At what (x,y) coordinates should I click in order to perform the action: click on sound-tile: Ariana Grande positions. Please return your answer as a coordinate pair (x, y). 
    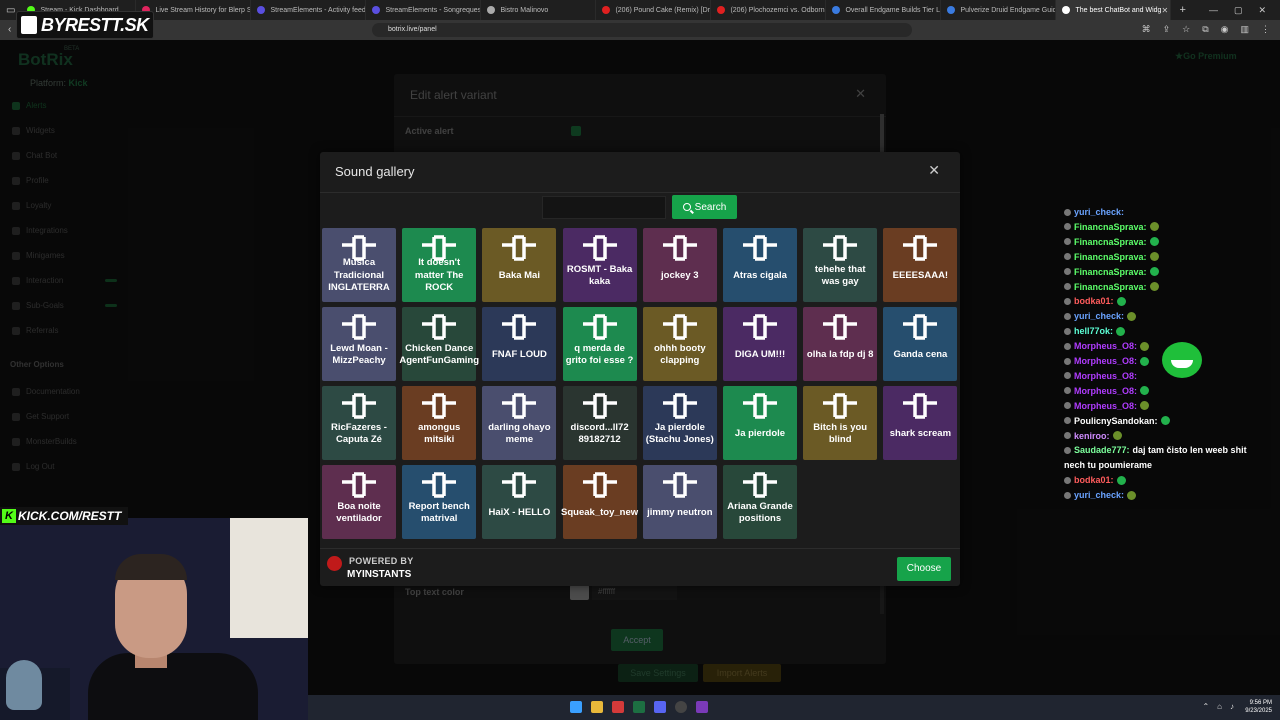
    Looking at the image, I should click on (760, 502).